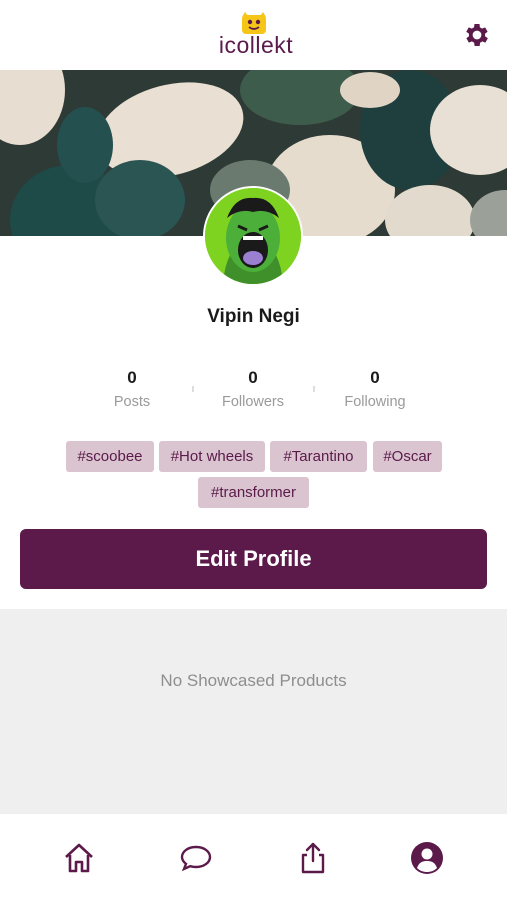 Image resolution: width=507 pixels, height=900 pixels. What do you see at coordinates (375, 377) in the screenshot?
I see `following-count: 0` at bounding box center [375, 377].